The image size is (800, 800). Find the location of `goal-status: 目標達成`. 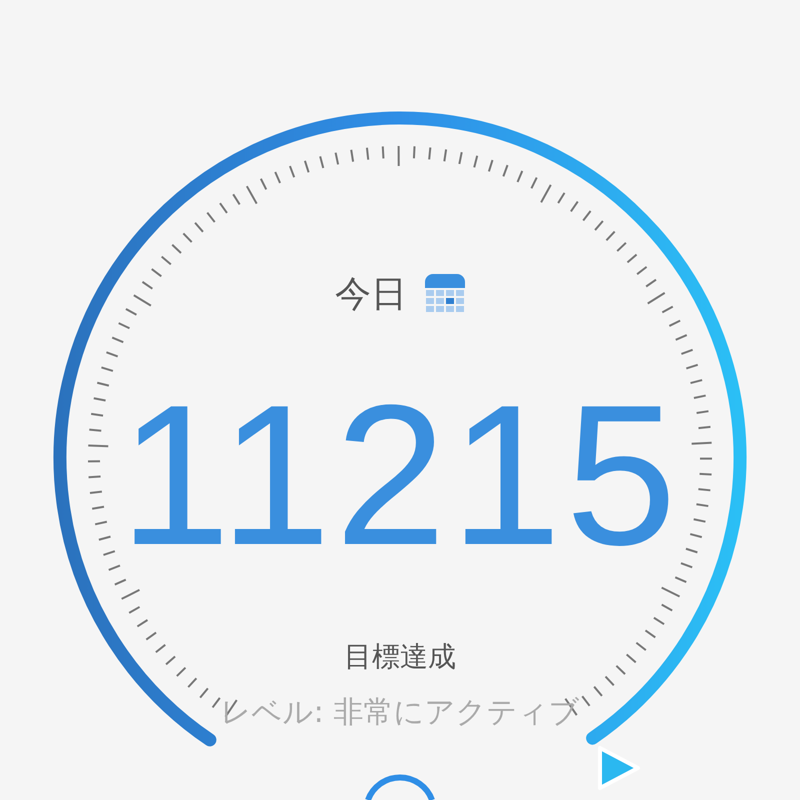

goal-status: 目標達成 is located at coordinates (400, 657).